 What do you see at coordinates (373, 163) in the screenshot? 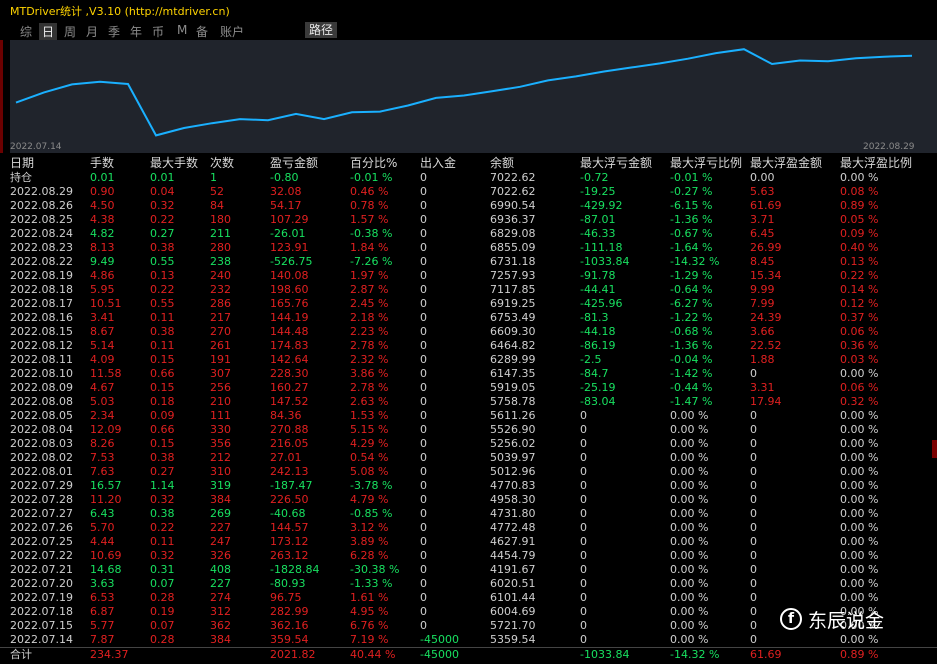
I see `column-header: 百分比%` at bounding box center [373, 163].